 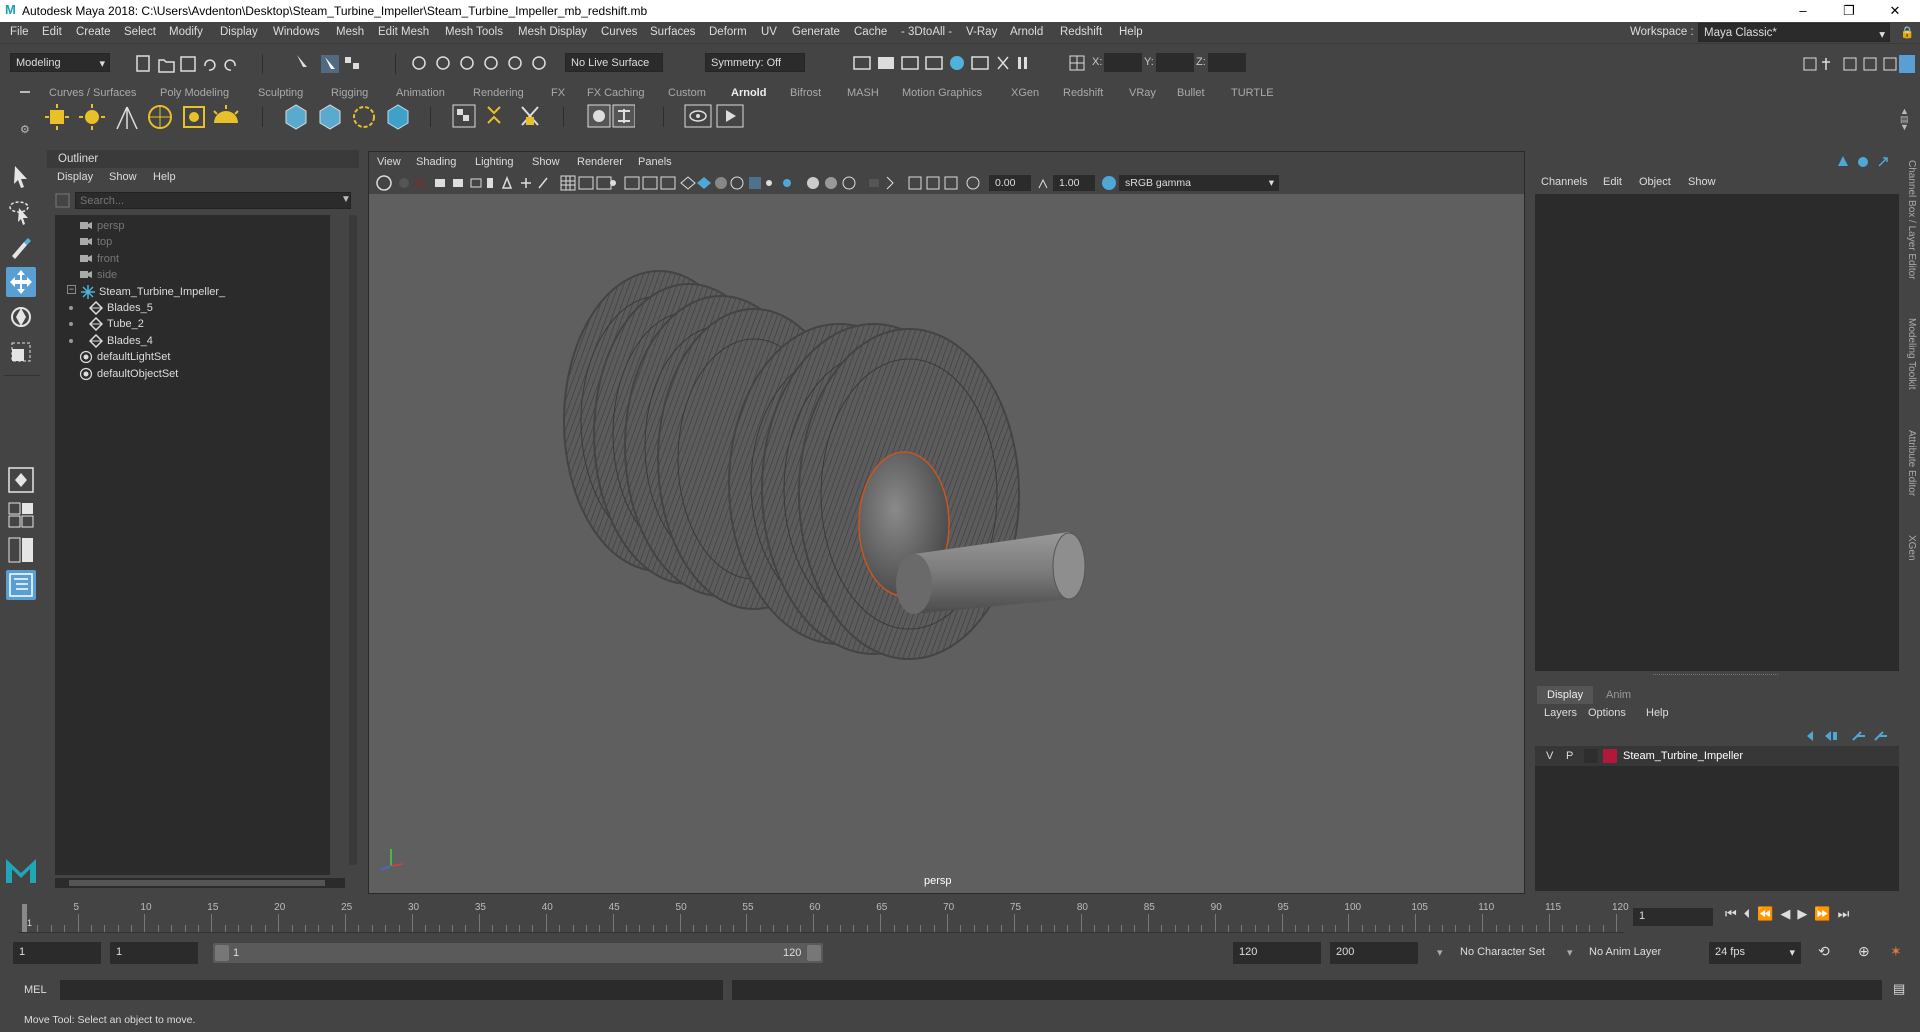 I want to click on menu-vray: V-Ray, so click(x=981, y=32).